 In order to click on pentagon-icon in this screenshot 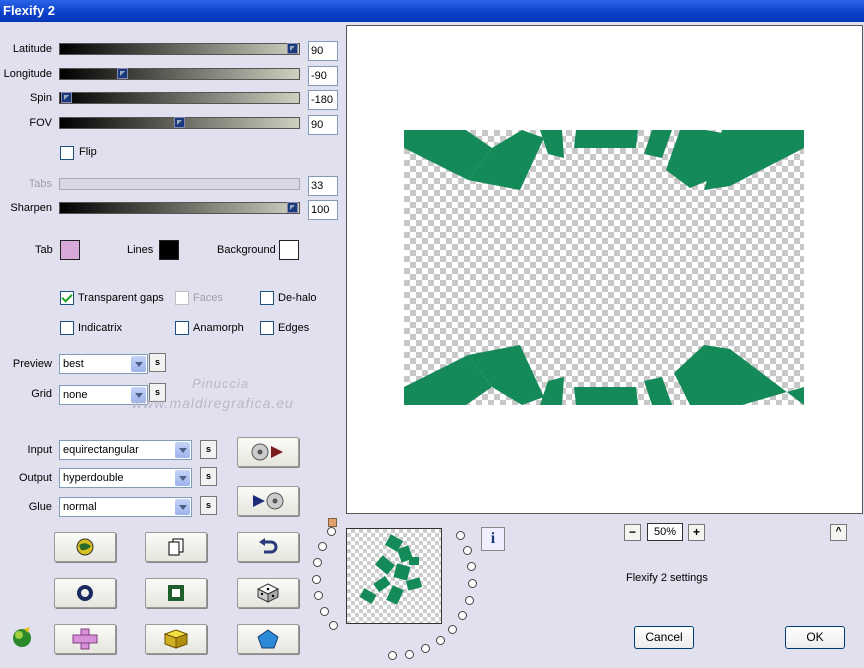, I will do `click(268, 639)`.